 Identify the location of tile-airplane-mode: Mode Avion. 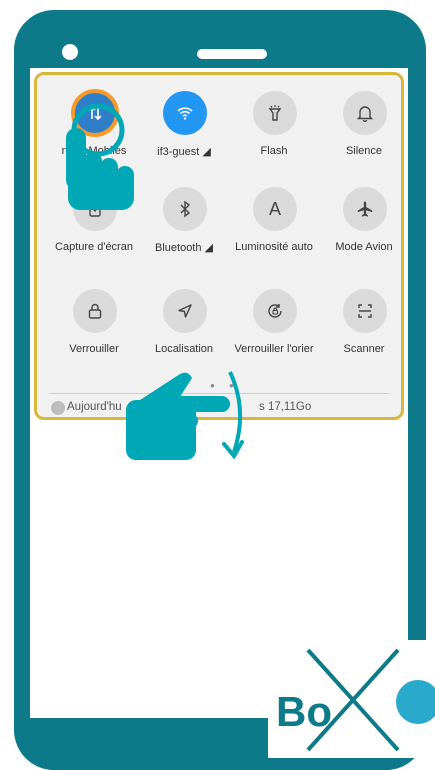
(364, 224).